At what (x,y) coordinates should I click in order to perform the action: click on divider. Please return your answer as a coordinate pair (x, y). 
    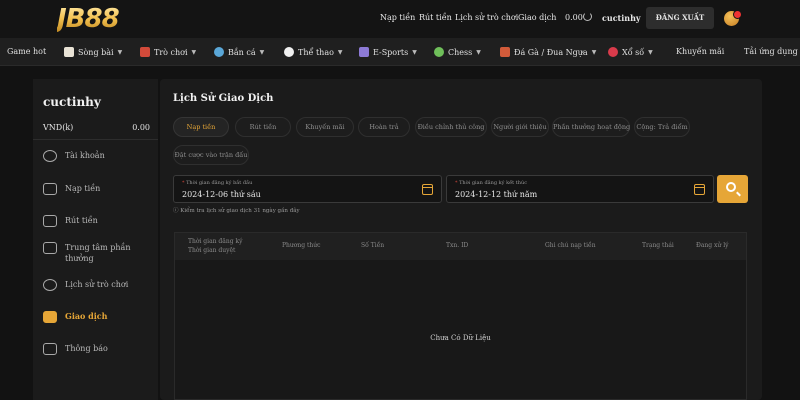
    Looking at the image, I should click on (95, 139).